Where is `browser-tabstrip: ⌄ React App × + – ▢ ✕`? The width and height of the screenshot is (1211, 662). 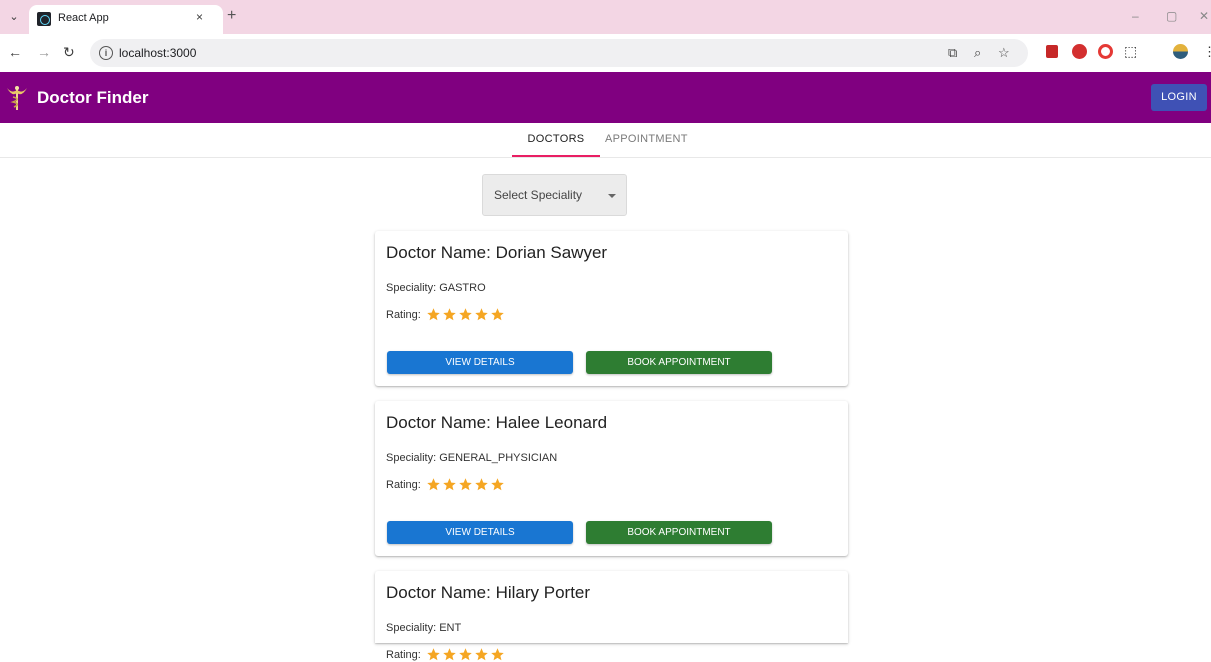 browser-tabstrip: ⌄ React App × + – ▢ ✕ is located at coordinates (605, 17).